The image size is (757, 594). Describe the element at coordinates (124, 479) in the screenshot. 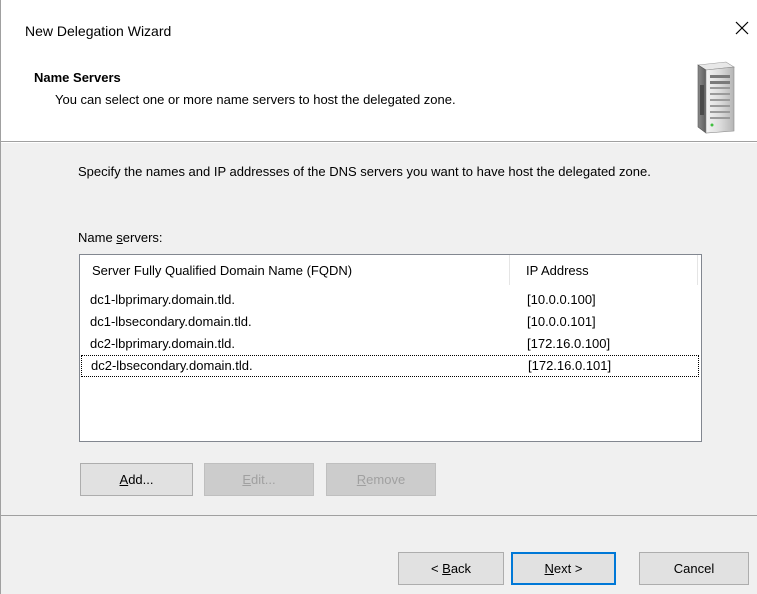

I see `add-accel: A` at that location.